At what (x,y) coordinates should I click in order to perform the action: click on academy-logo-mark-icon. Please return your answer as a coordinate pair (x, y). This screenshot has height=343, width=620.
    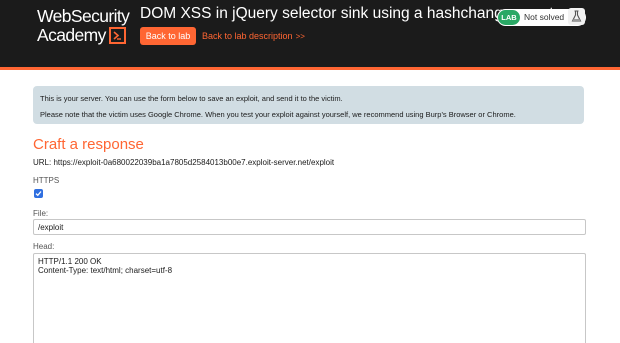
    Looking at the image, I should click on (117, 35).